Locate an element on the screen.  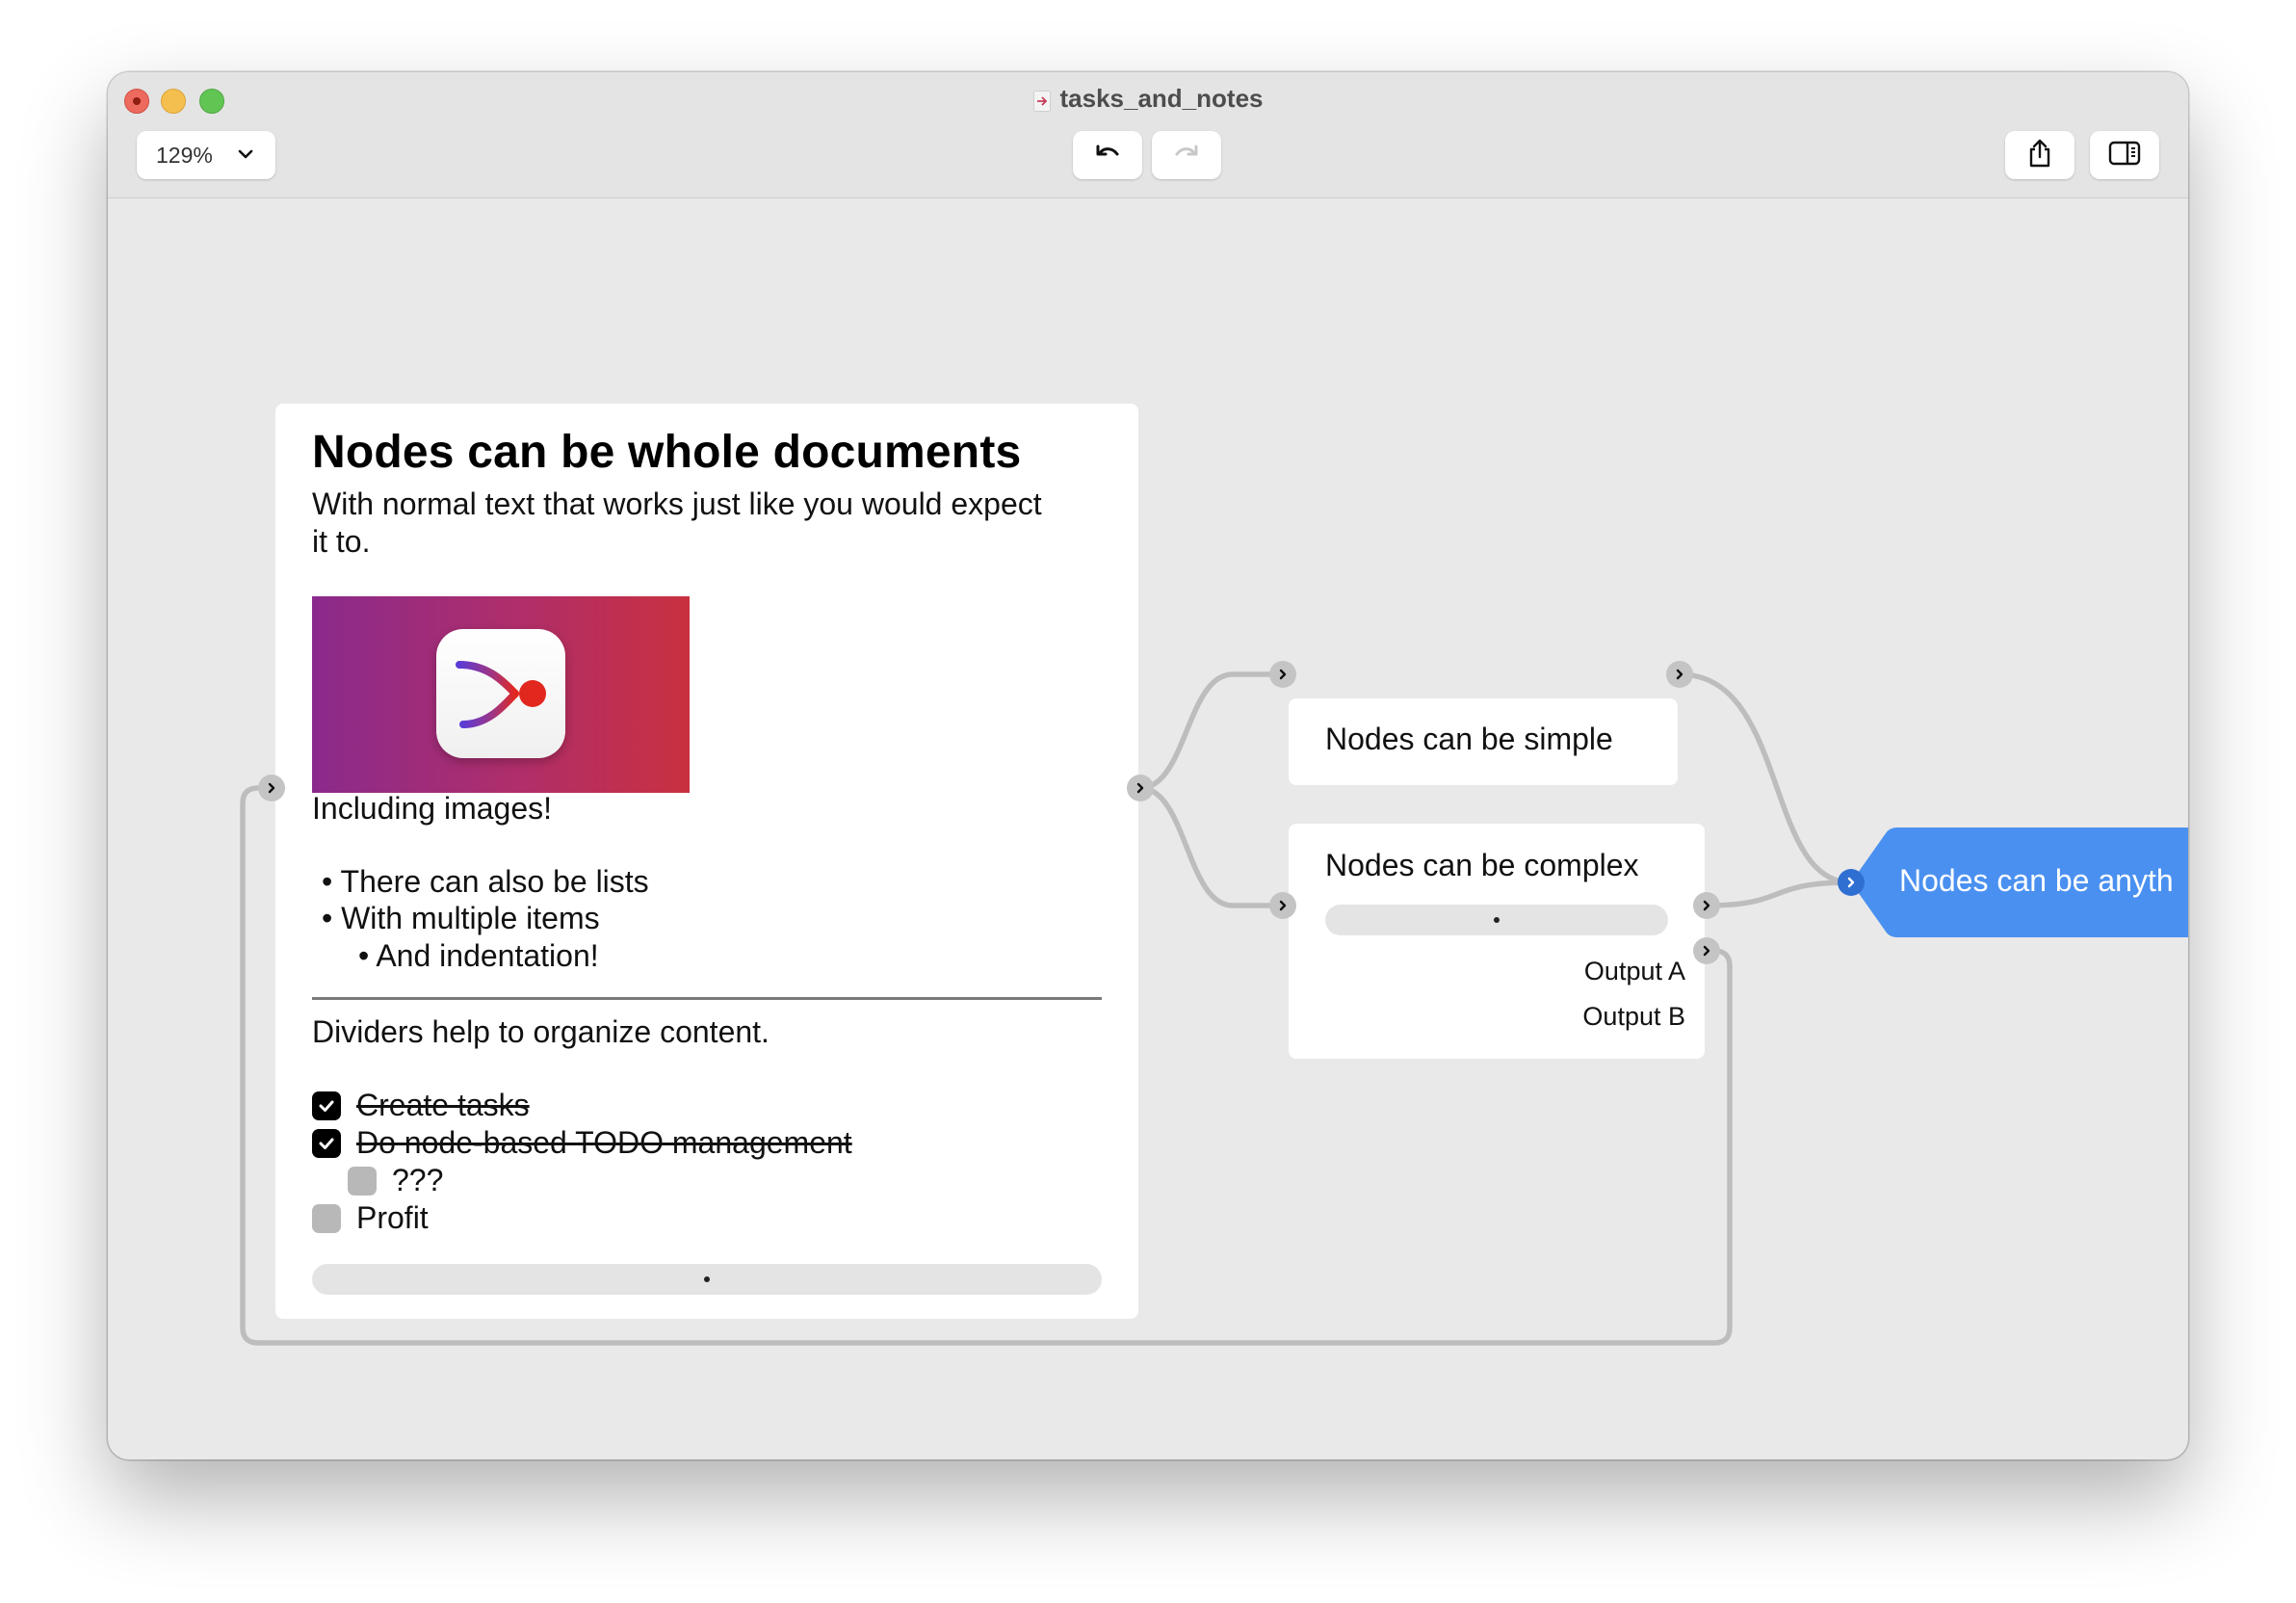
list-item: • There can also be lists is located at coordinates (485, 881).